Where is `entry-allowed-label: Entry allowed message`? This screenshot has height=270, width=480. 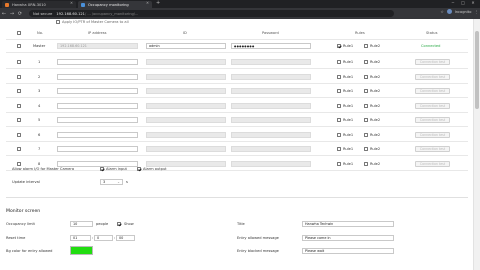 entry-allowed-label: Entry allowed message is located at coordinates (258, 238).